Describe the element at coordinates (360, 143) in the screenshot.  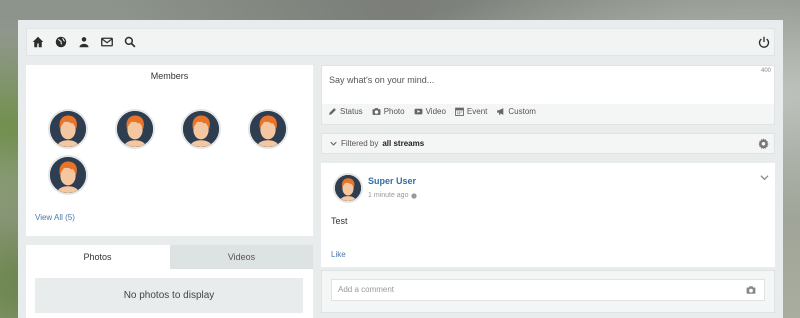
I see `filter-prefix: Filtered by` at that location.